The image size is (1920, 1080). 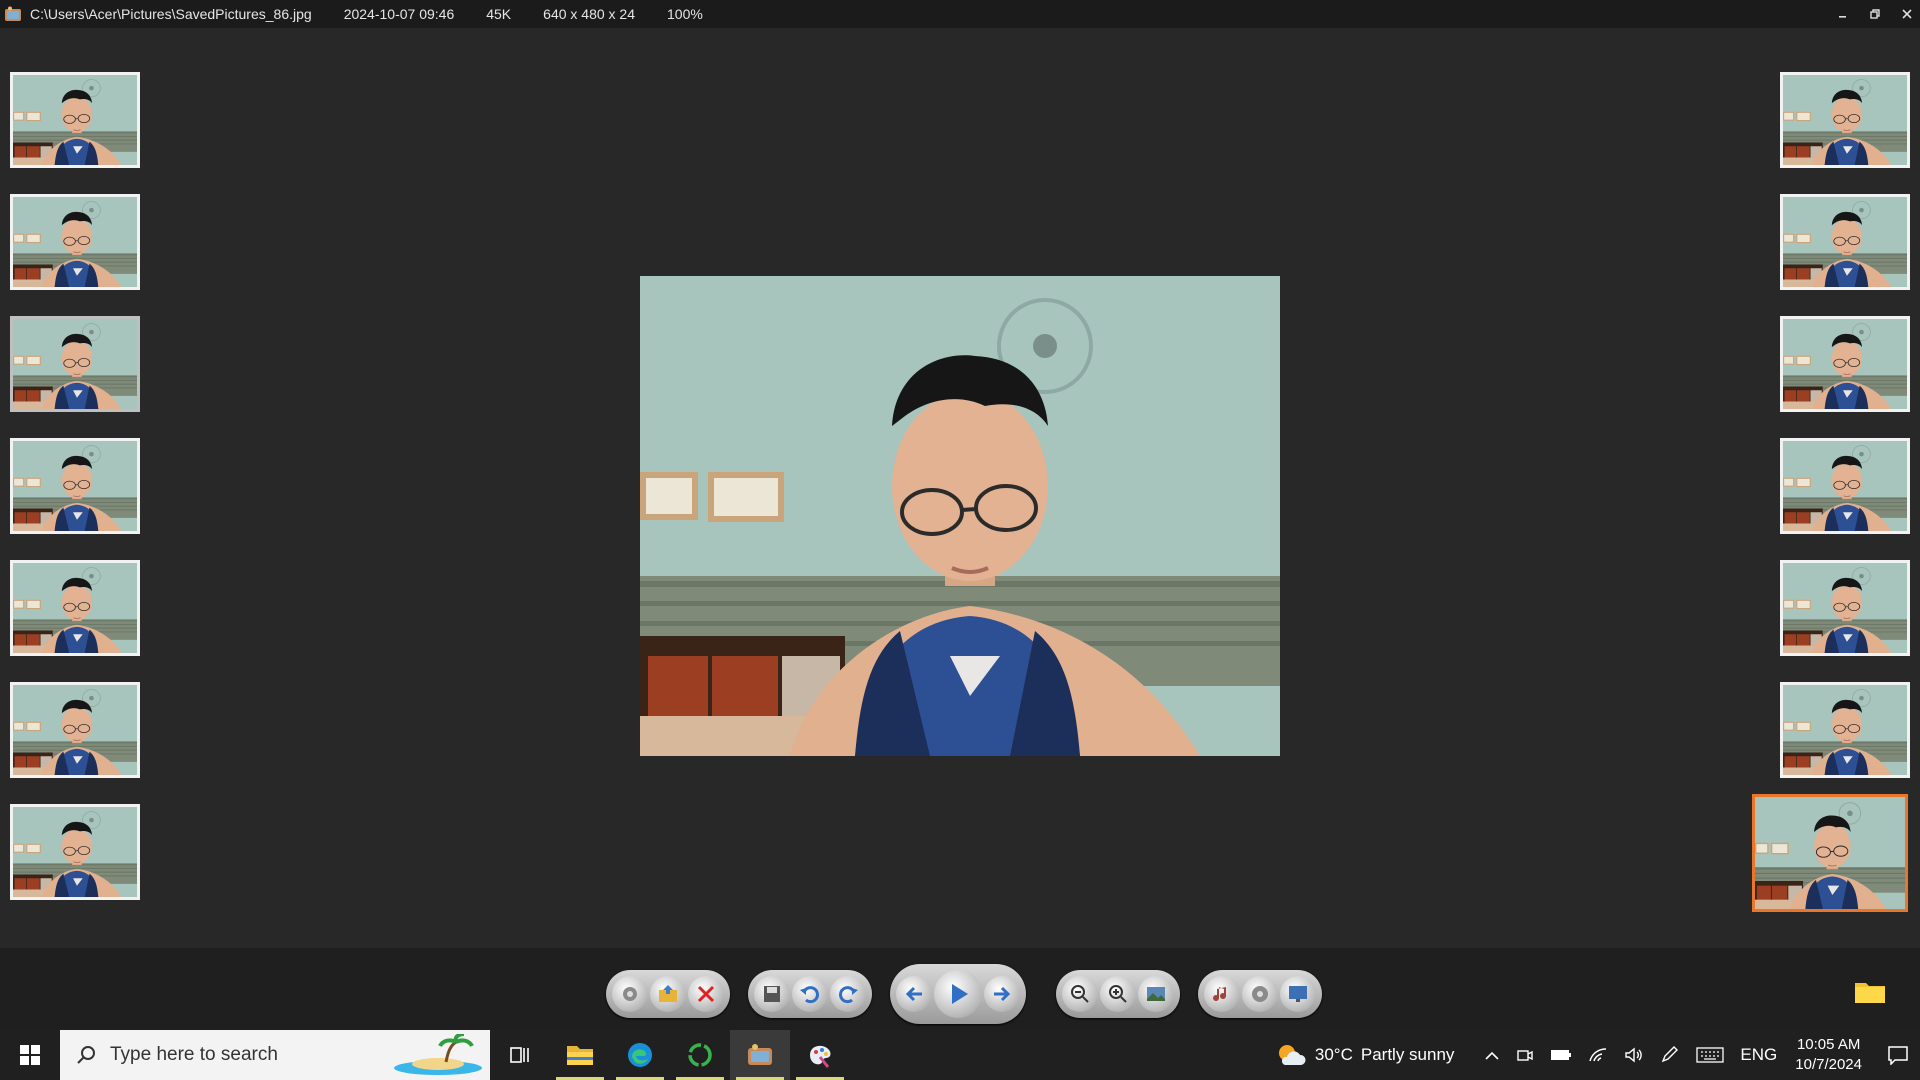 I want to click on task-view-button, so click(x=520, y=1055).